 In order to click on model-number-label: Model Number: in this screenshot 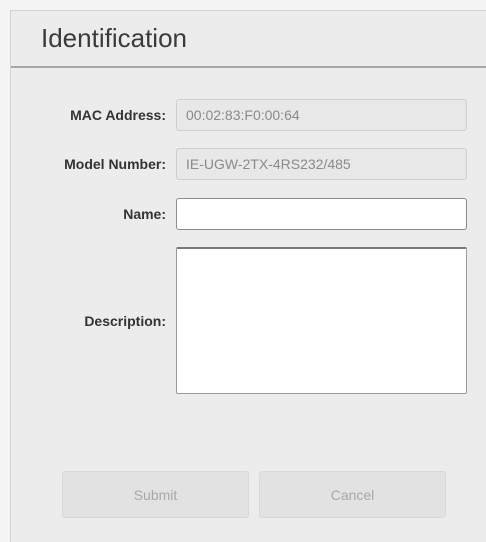, I will do `click(115, 164)`.